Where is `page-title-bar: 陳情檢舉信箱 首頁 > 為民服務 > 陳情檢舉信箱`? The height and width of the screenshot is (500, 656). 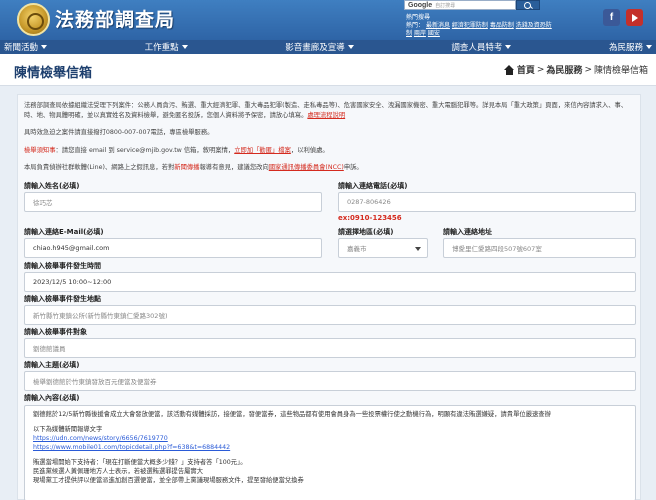
page-title-bar: 陳情檢舉信箱 首頁 > 為民服務 > 陳情檢舉信箱 is located at coordinates (328, 70).